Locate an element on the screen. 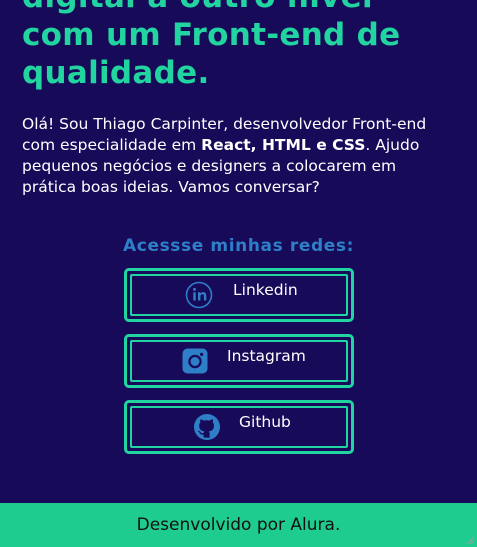 The height and width of the screenshot is (547, 477). instagram-icon is located at coordinates (195, 361).